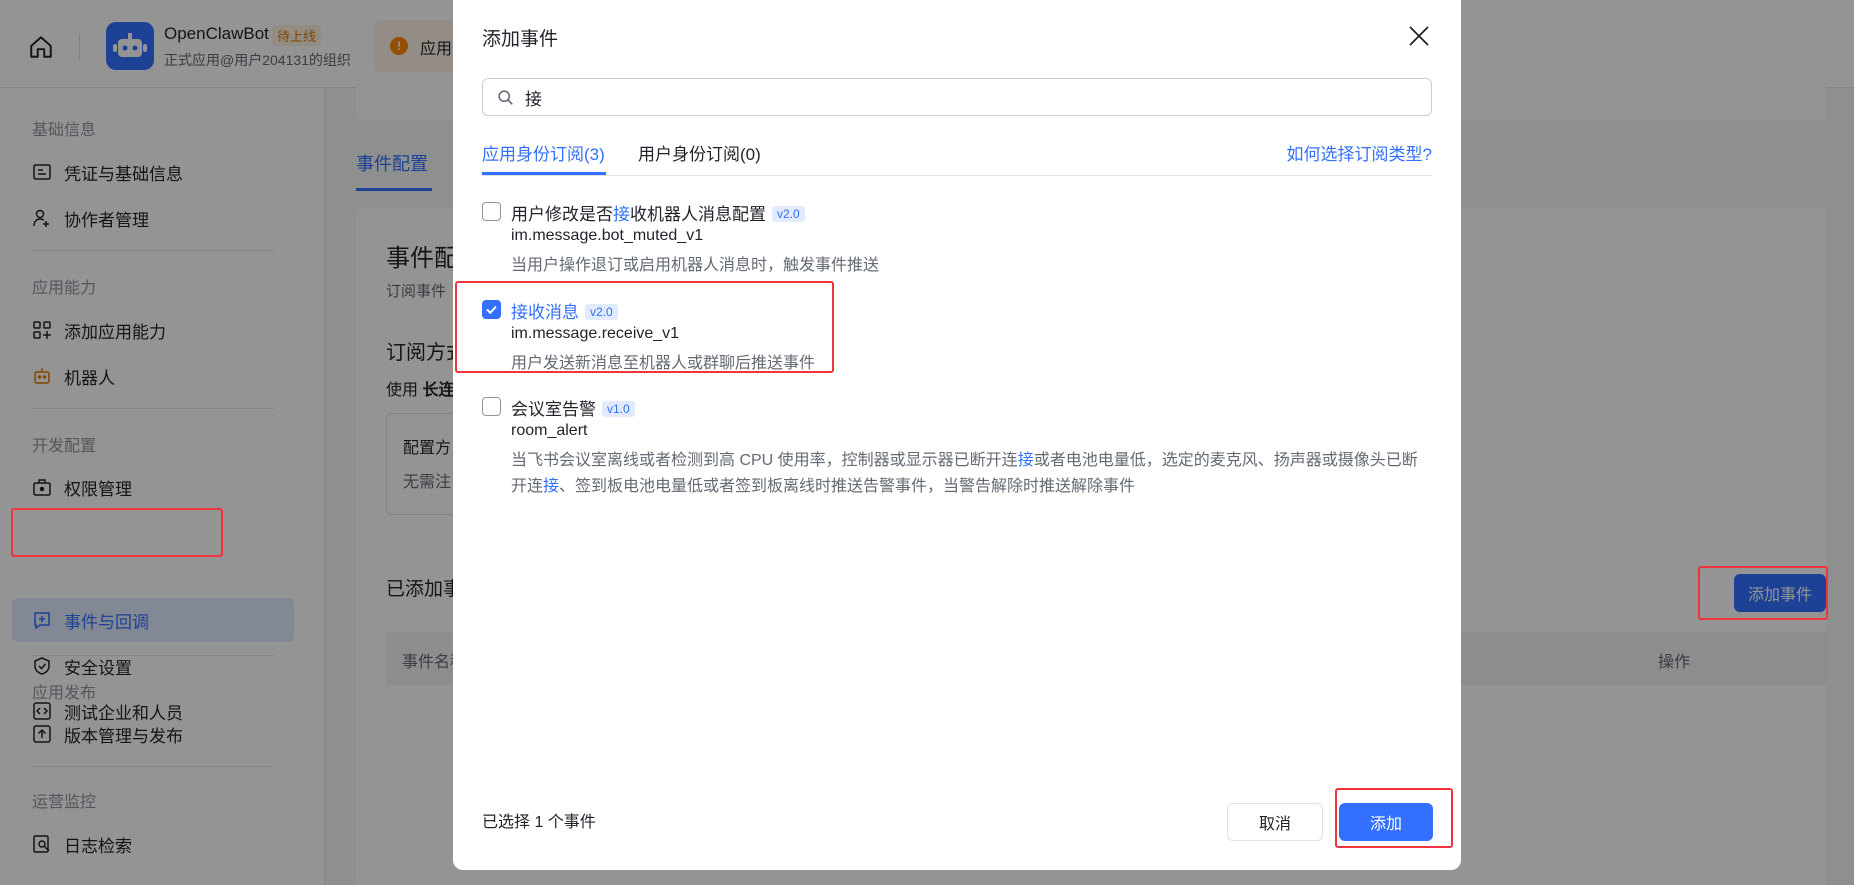 The height and width of the screenshot is (885, 1854). I want to click on event-name-highlight: 接, so click(621, 214).